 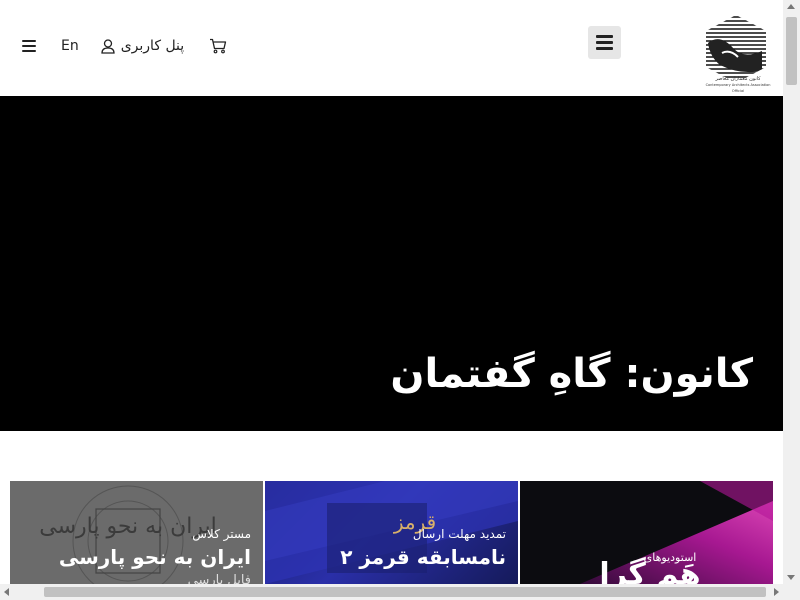 I want to click on vertical-scrollbar, so click(x=791, y=292).